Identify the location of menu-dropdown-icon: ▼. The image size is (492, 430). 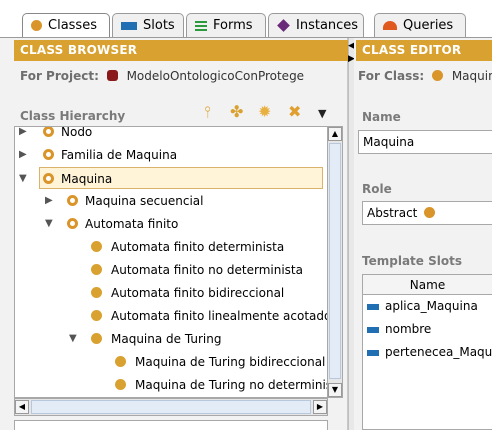
(322, 114).